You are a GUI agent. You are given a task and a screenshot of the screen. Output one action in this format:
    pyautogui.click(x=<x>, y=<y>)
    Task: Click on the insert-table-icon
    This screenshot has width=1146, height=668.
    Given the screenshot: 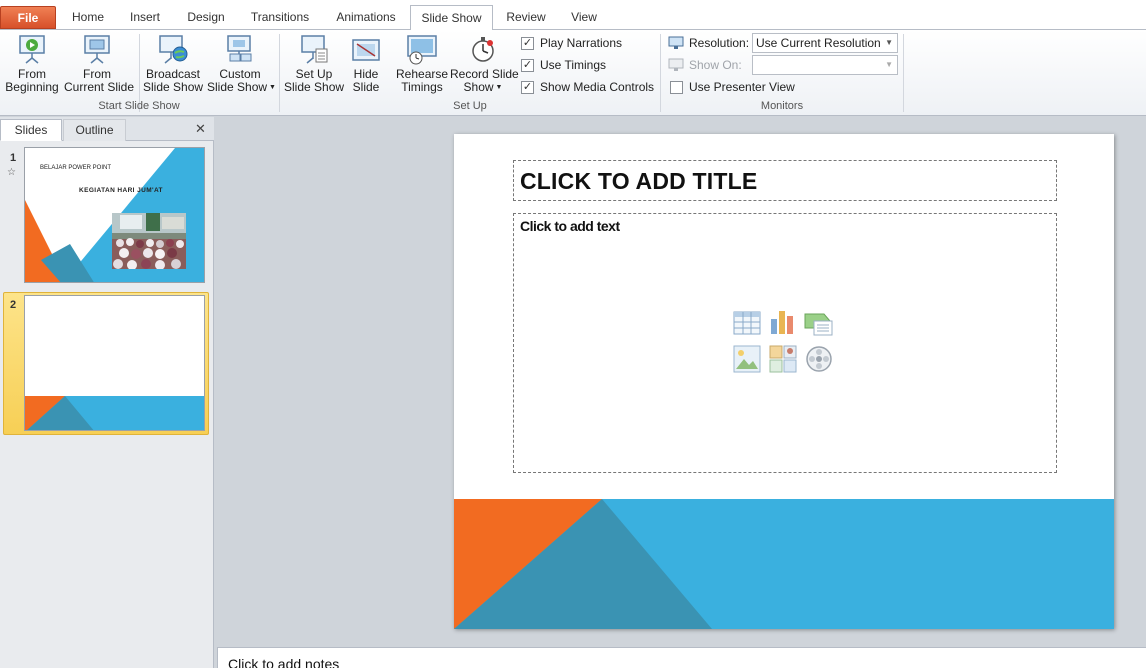 What is the action you would take?
    pyautogui.click(x=747, y=324)
    